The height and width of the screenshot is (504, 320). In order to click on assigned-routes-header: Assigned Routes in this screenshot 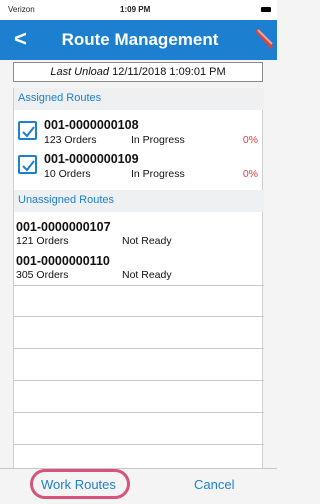, I will do `click(139, 99)`.